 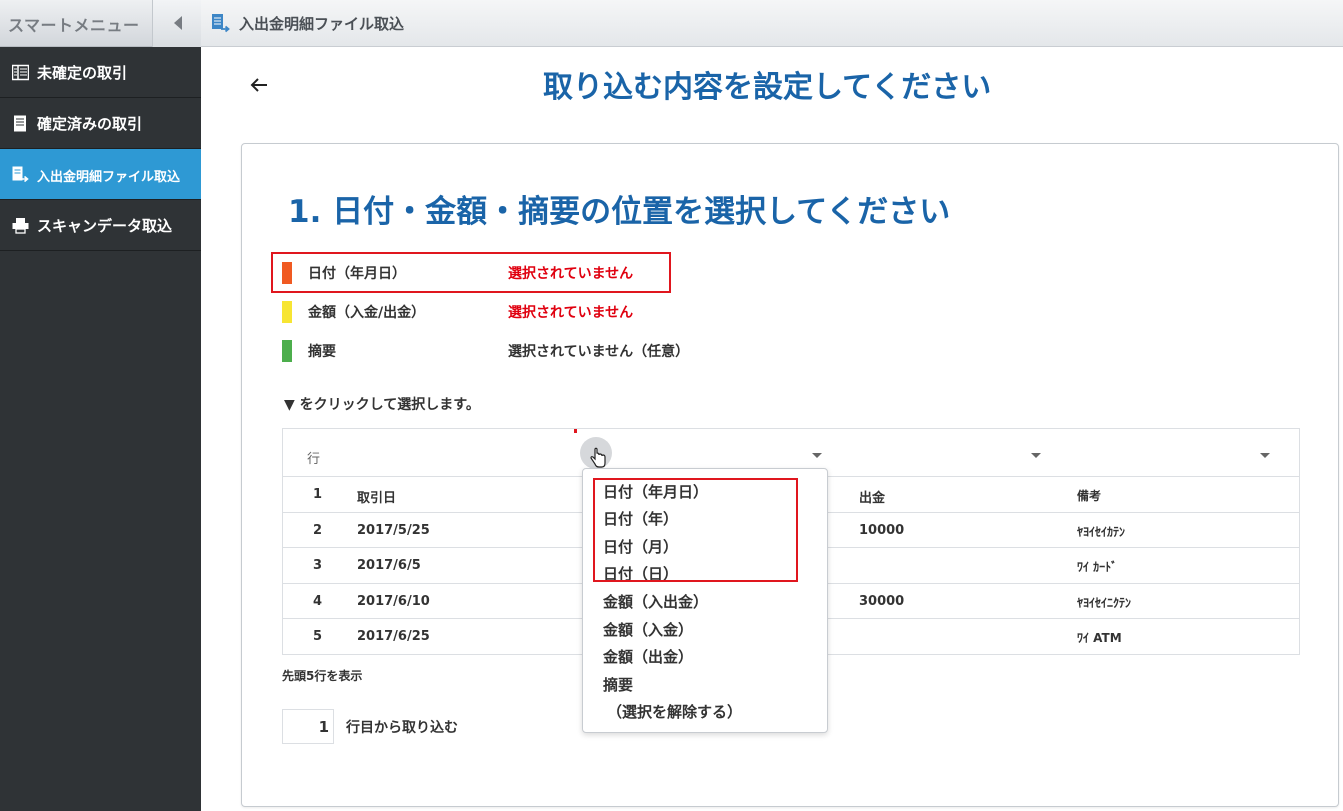 What do you see at coordinates (308, 726) in the screenshot?
I see `start-row-input: 1` at bounding box center [308, 726].